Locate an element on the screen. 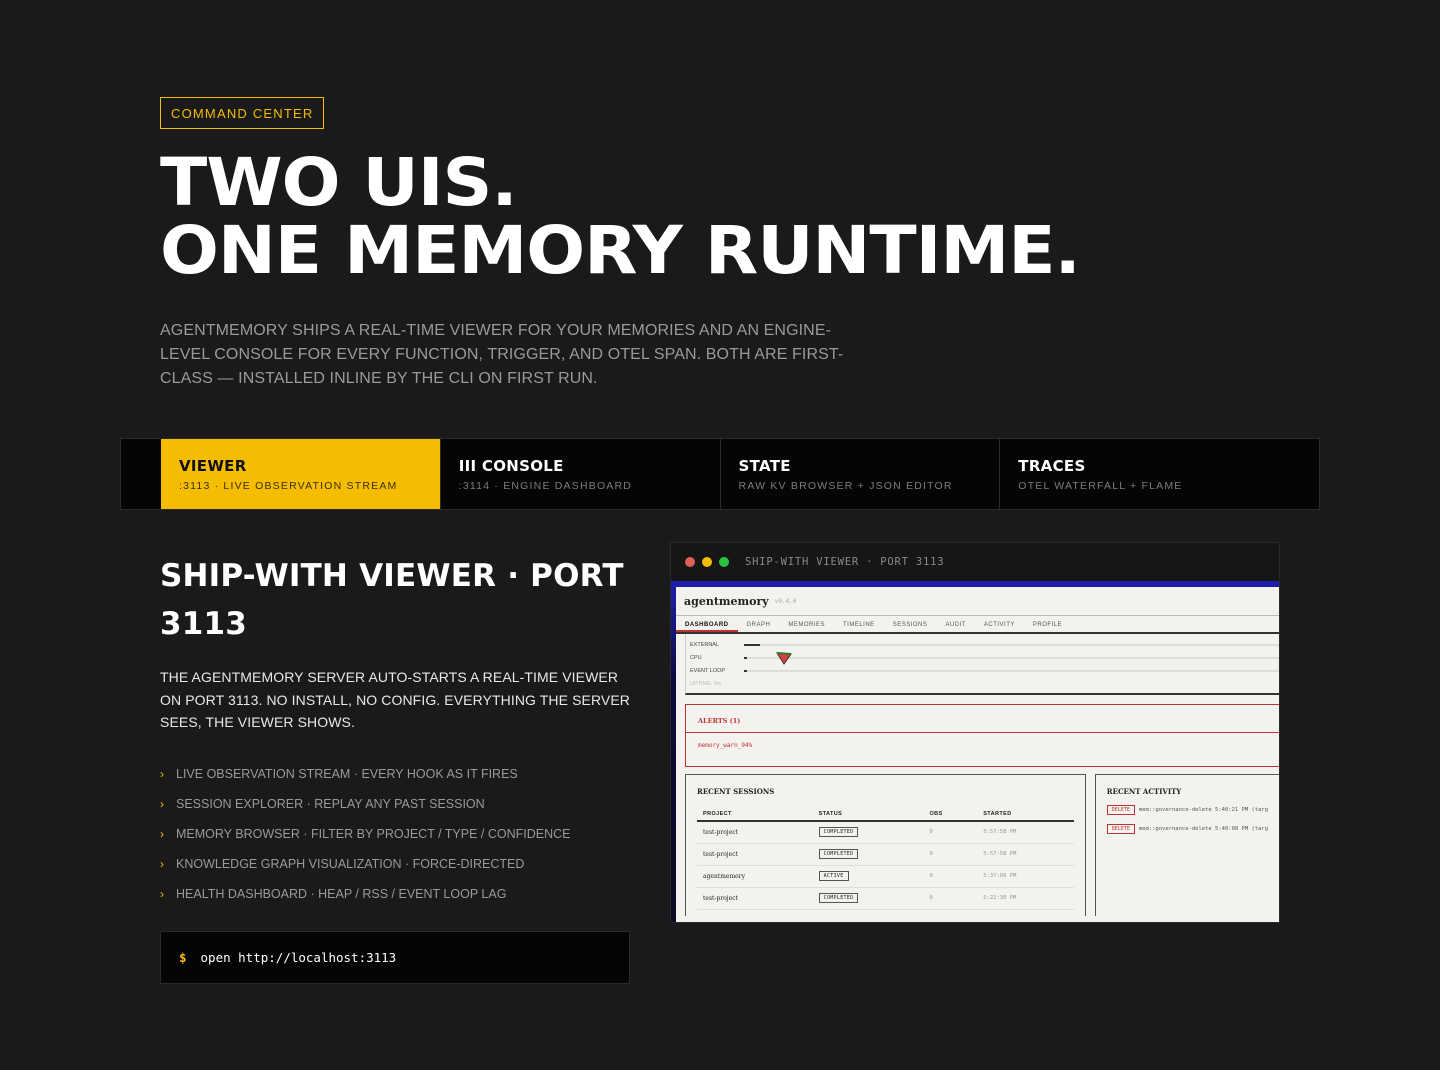 This screenshot has width=1440, height=1070. window-title: SHIP-WITH VIEWER · PORT 3113 is located at coordinates (845, 561).